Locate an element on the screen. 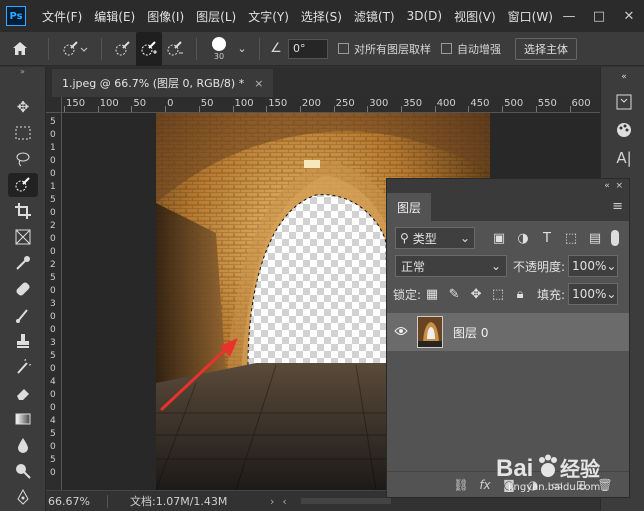 This screenshot has height=511, width=644. adjustment-icon: ◑ is located at coordinates (533, 485).